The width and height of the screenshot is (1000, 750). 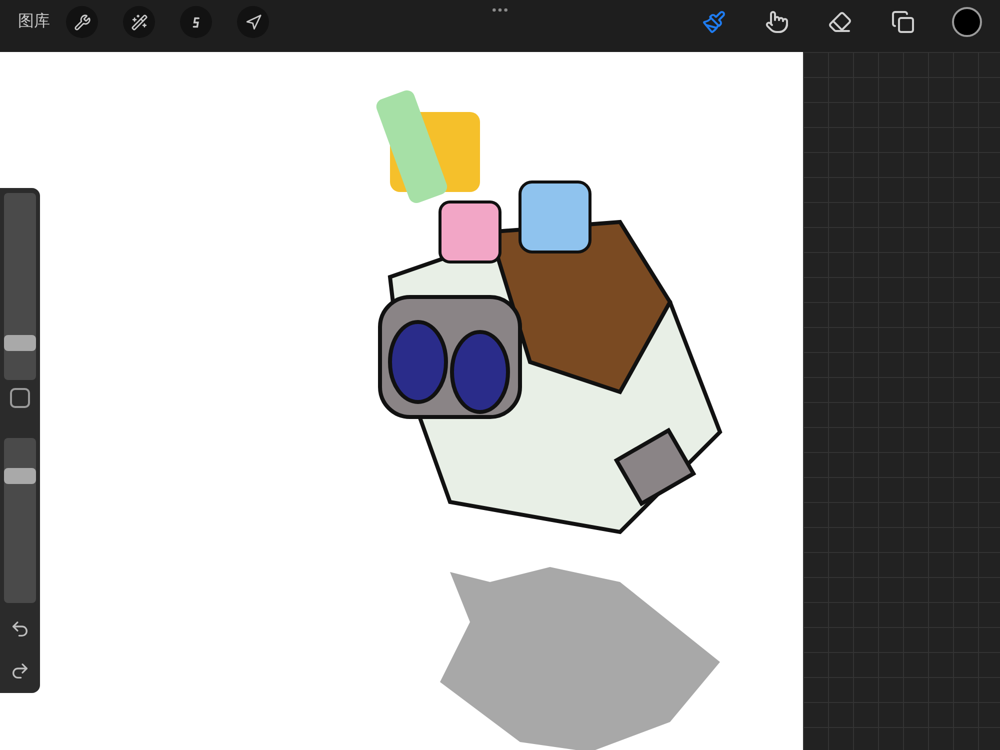 What do you see at coordinates (20, 629) in the screenshot?
I see `undo-icon` at bounding box center [20, 629].